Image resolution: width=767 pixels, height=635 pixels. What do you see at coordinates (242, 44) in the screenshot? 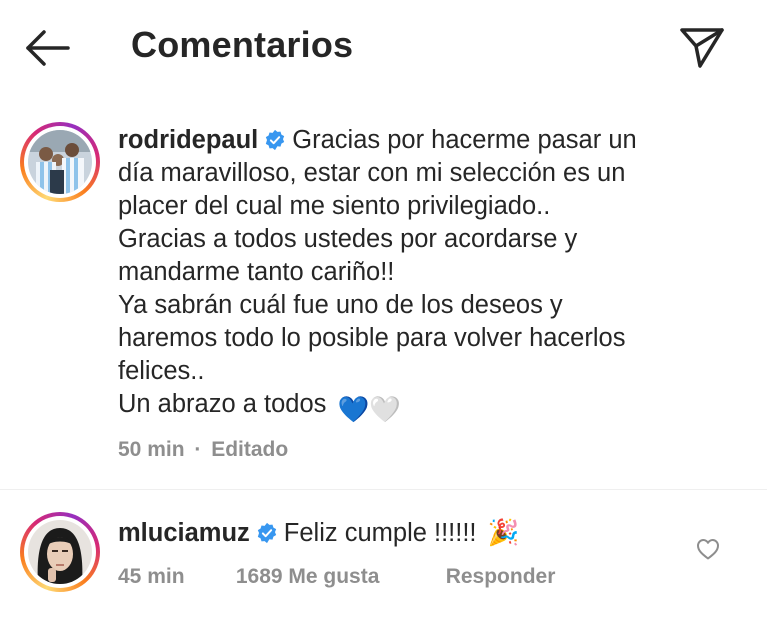
I see `page-title: Comentarios` at bounding box center [242, 44].